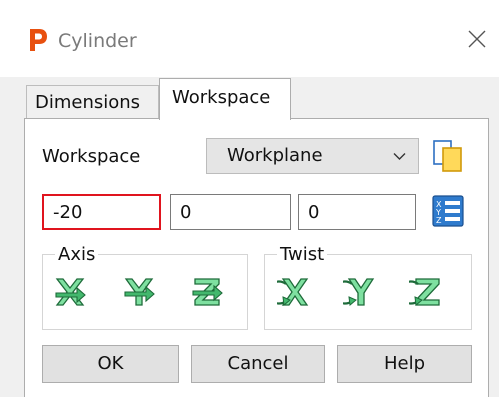 Image resolution: width=499 pixels, height=397 pixels. Describe the element at coordinates (221, 97) in the screenshot. I see `tab-workspace-label: Workspace` at that location.